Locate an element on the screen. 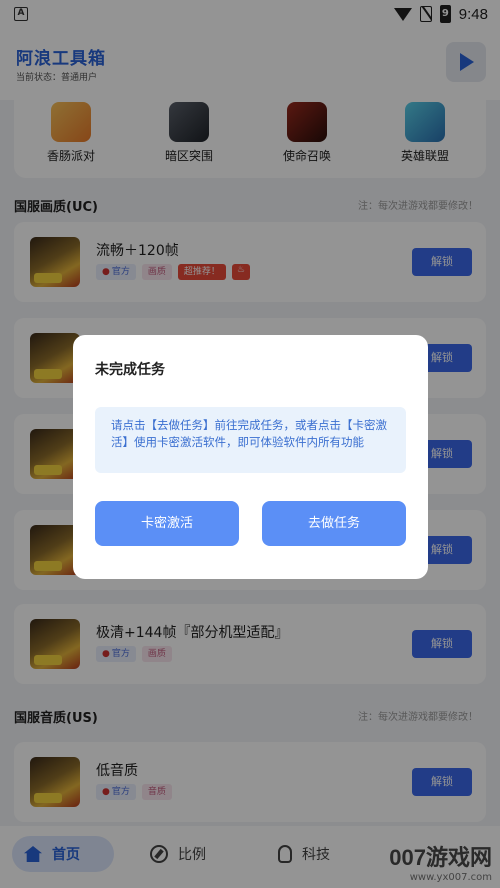  watermark-title: 007游戏网 is located at coordinates (440, 857).